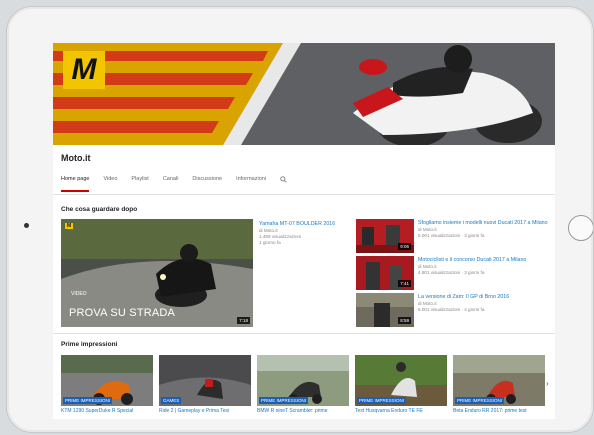  I want to click on tab-home: Home page, so click(75, 184).